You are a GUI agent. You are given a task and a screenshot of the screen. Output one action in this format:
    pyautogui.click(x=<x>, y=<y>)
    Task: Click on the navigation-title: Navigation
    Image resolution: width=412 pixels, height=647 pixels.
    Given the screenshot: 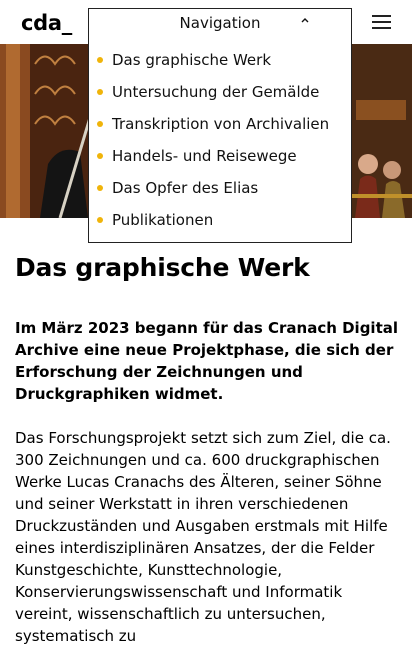 What is the action you would take?
    pyautogui.click(x=220, y=23)
    